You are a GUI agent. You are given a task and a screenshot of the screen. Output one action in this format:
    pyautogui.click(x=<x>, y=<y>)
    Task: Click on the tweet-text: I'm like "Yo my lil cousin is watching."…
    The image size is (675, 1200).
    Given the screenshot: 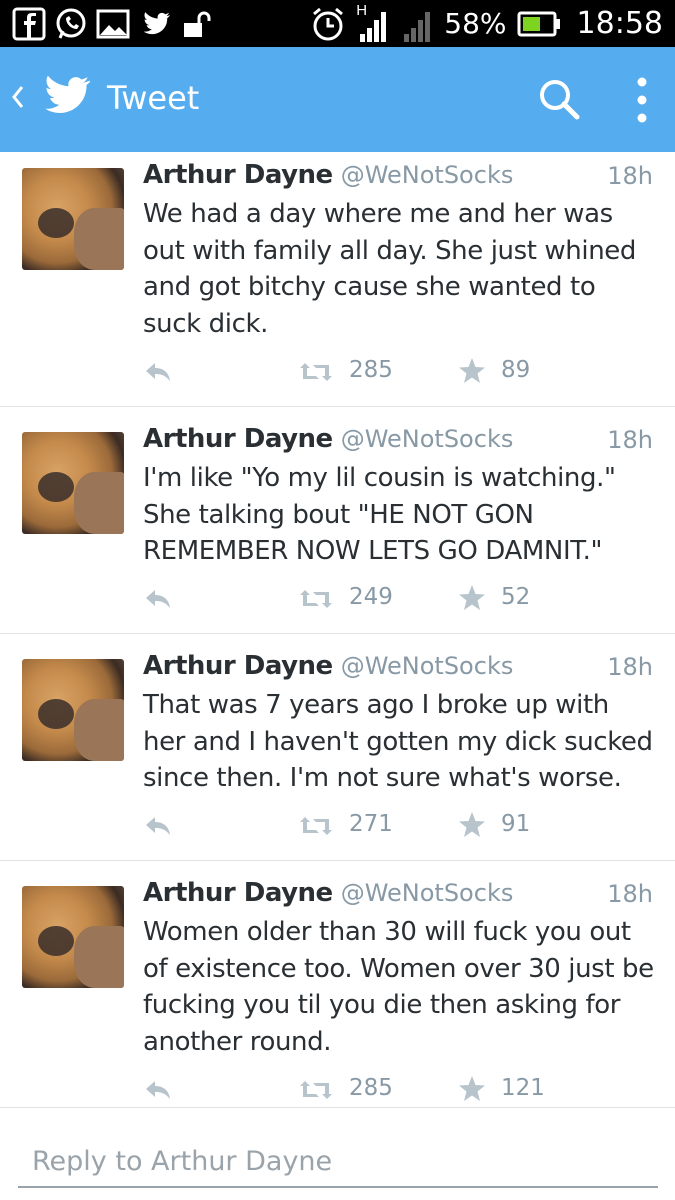 What is the action you would take?
    pyautogui.click(x=379, y=514)
    